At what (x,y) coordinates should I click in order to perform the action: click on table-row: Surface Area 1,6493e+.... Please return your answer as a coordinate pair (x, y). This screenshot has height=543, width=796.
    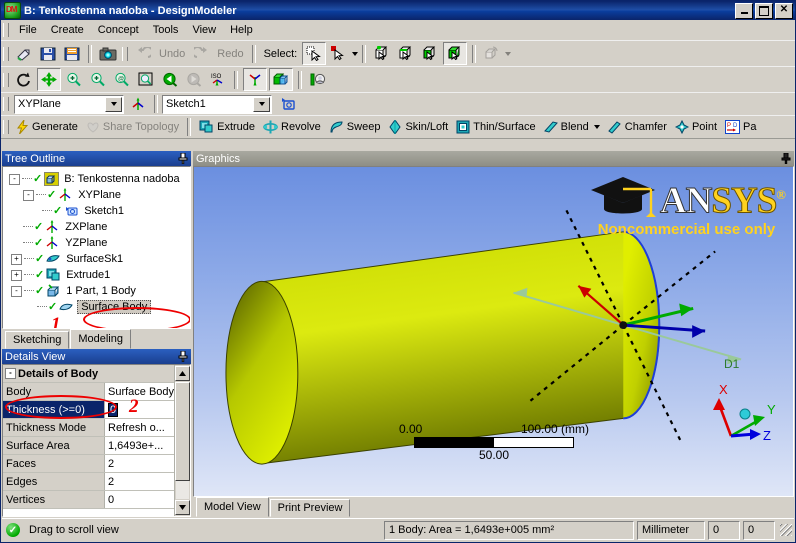
    Looking at the image, I should click on (89, 446).